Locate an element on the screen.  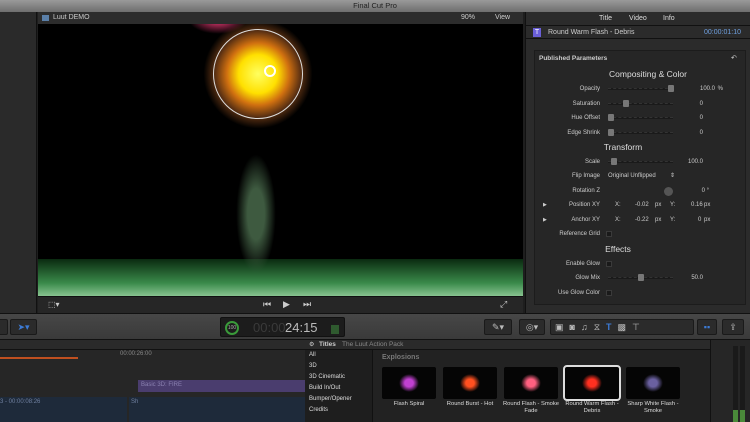
audio-meter-mini is located at coordinates (335, 329).